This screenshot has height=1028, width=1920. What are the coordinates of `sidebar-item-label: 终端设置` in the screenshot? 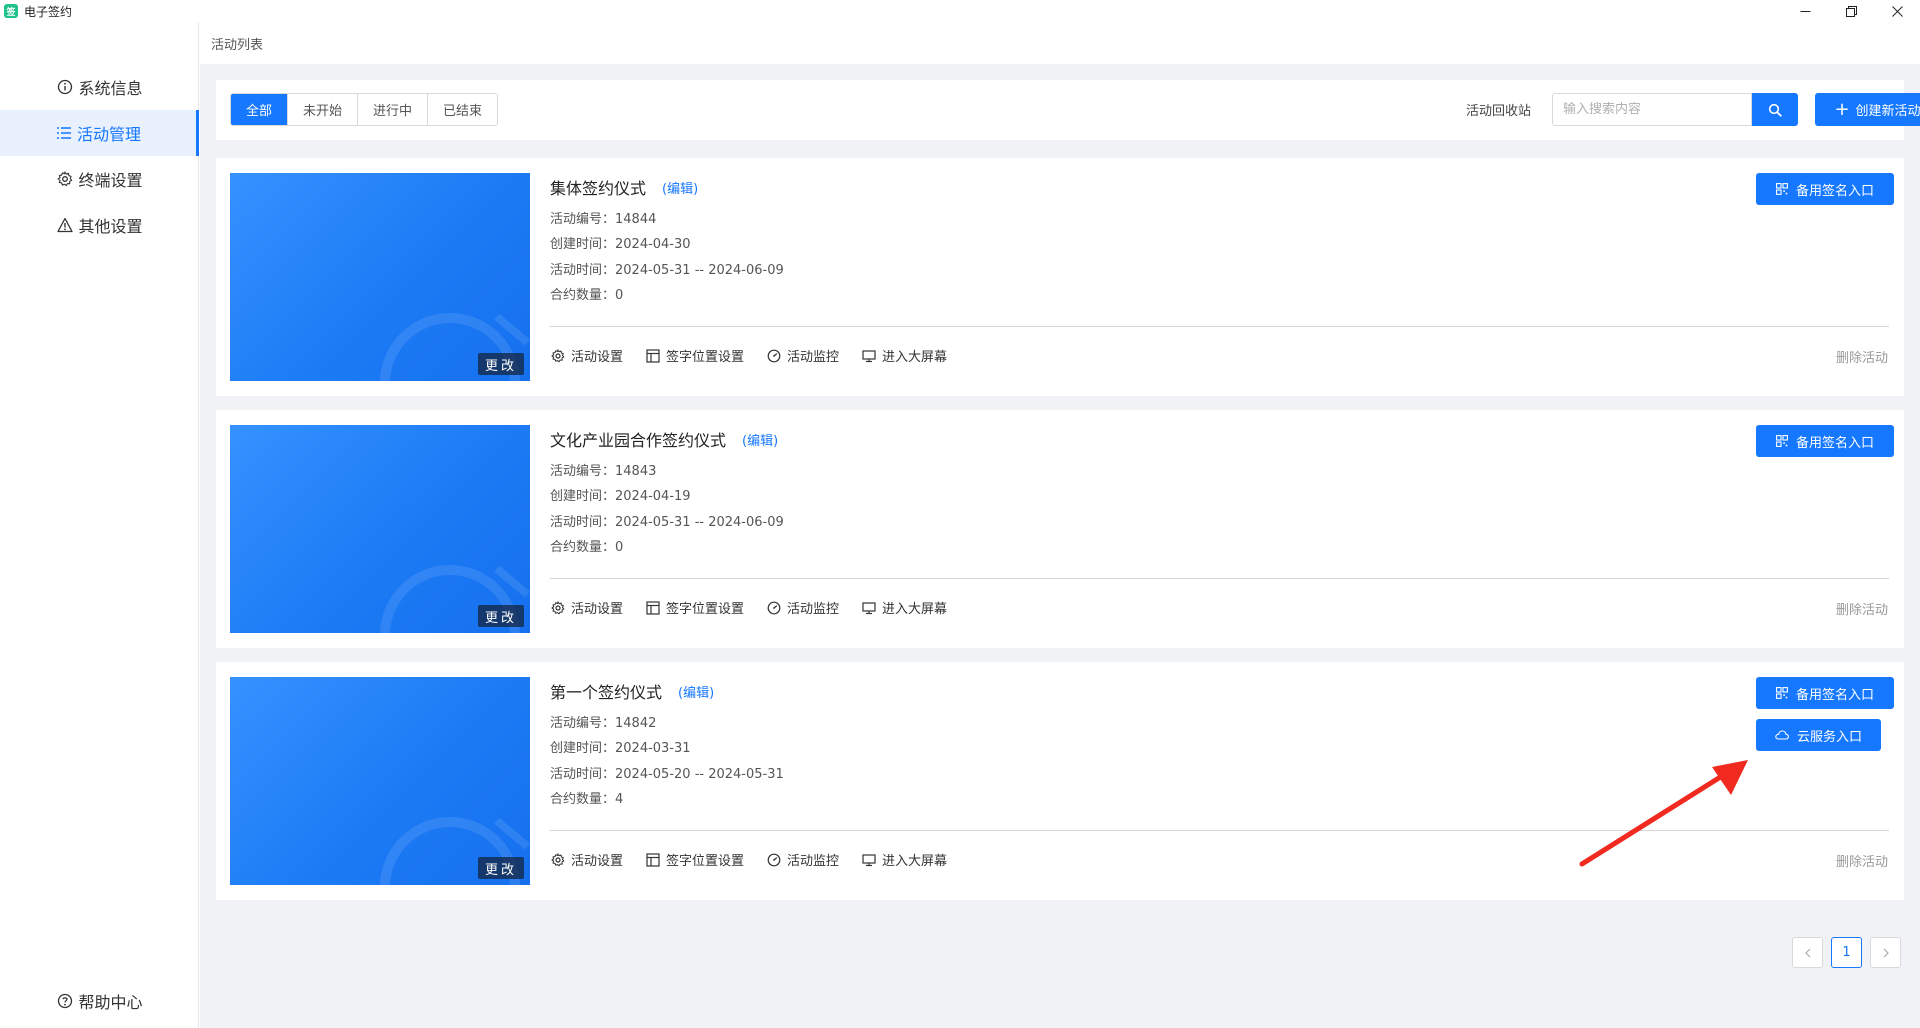 It's located at (110, 180).